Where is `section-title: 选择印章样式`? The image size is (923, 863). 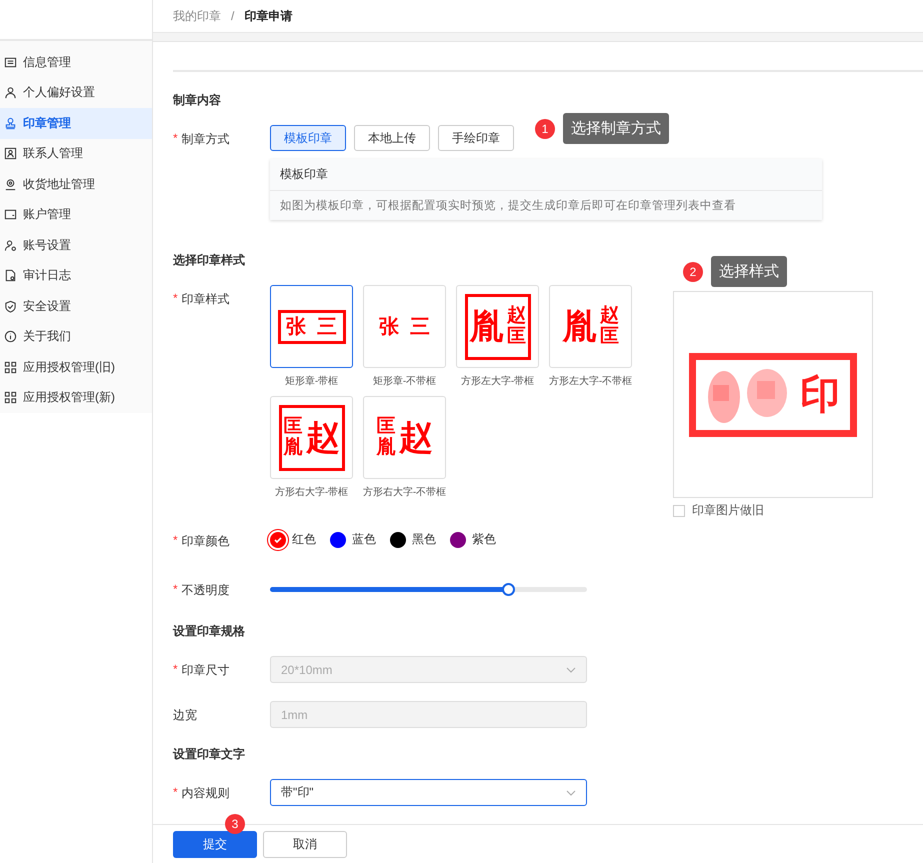
section-title: 选择印章样式 is located at coordinates (209, 261).